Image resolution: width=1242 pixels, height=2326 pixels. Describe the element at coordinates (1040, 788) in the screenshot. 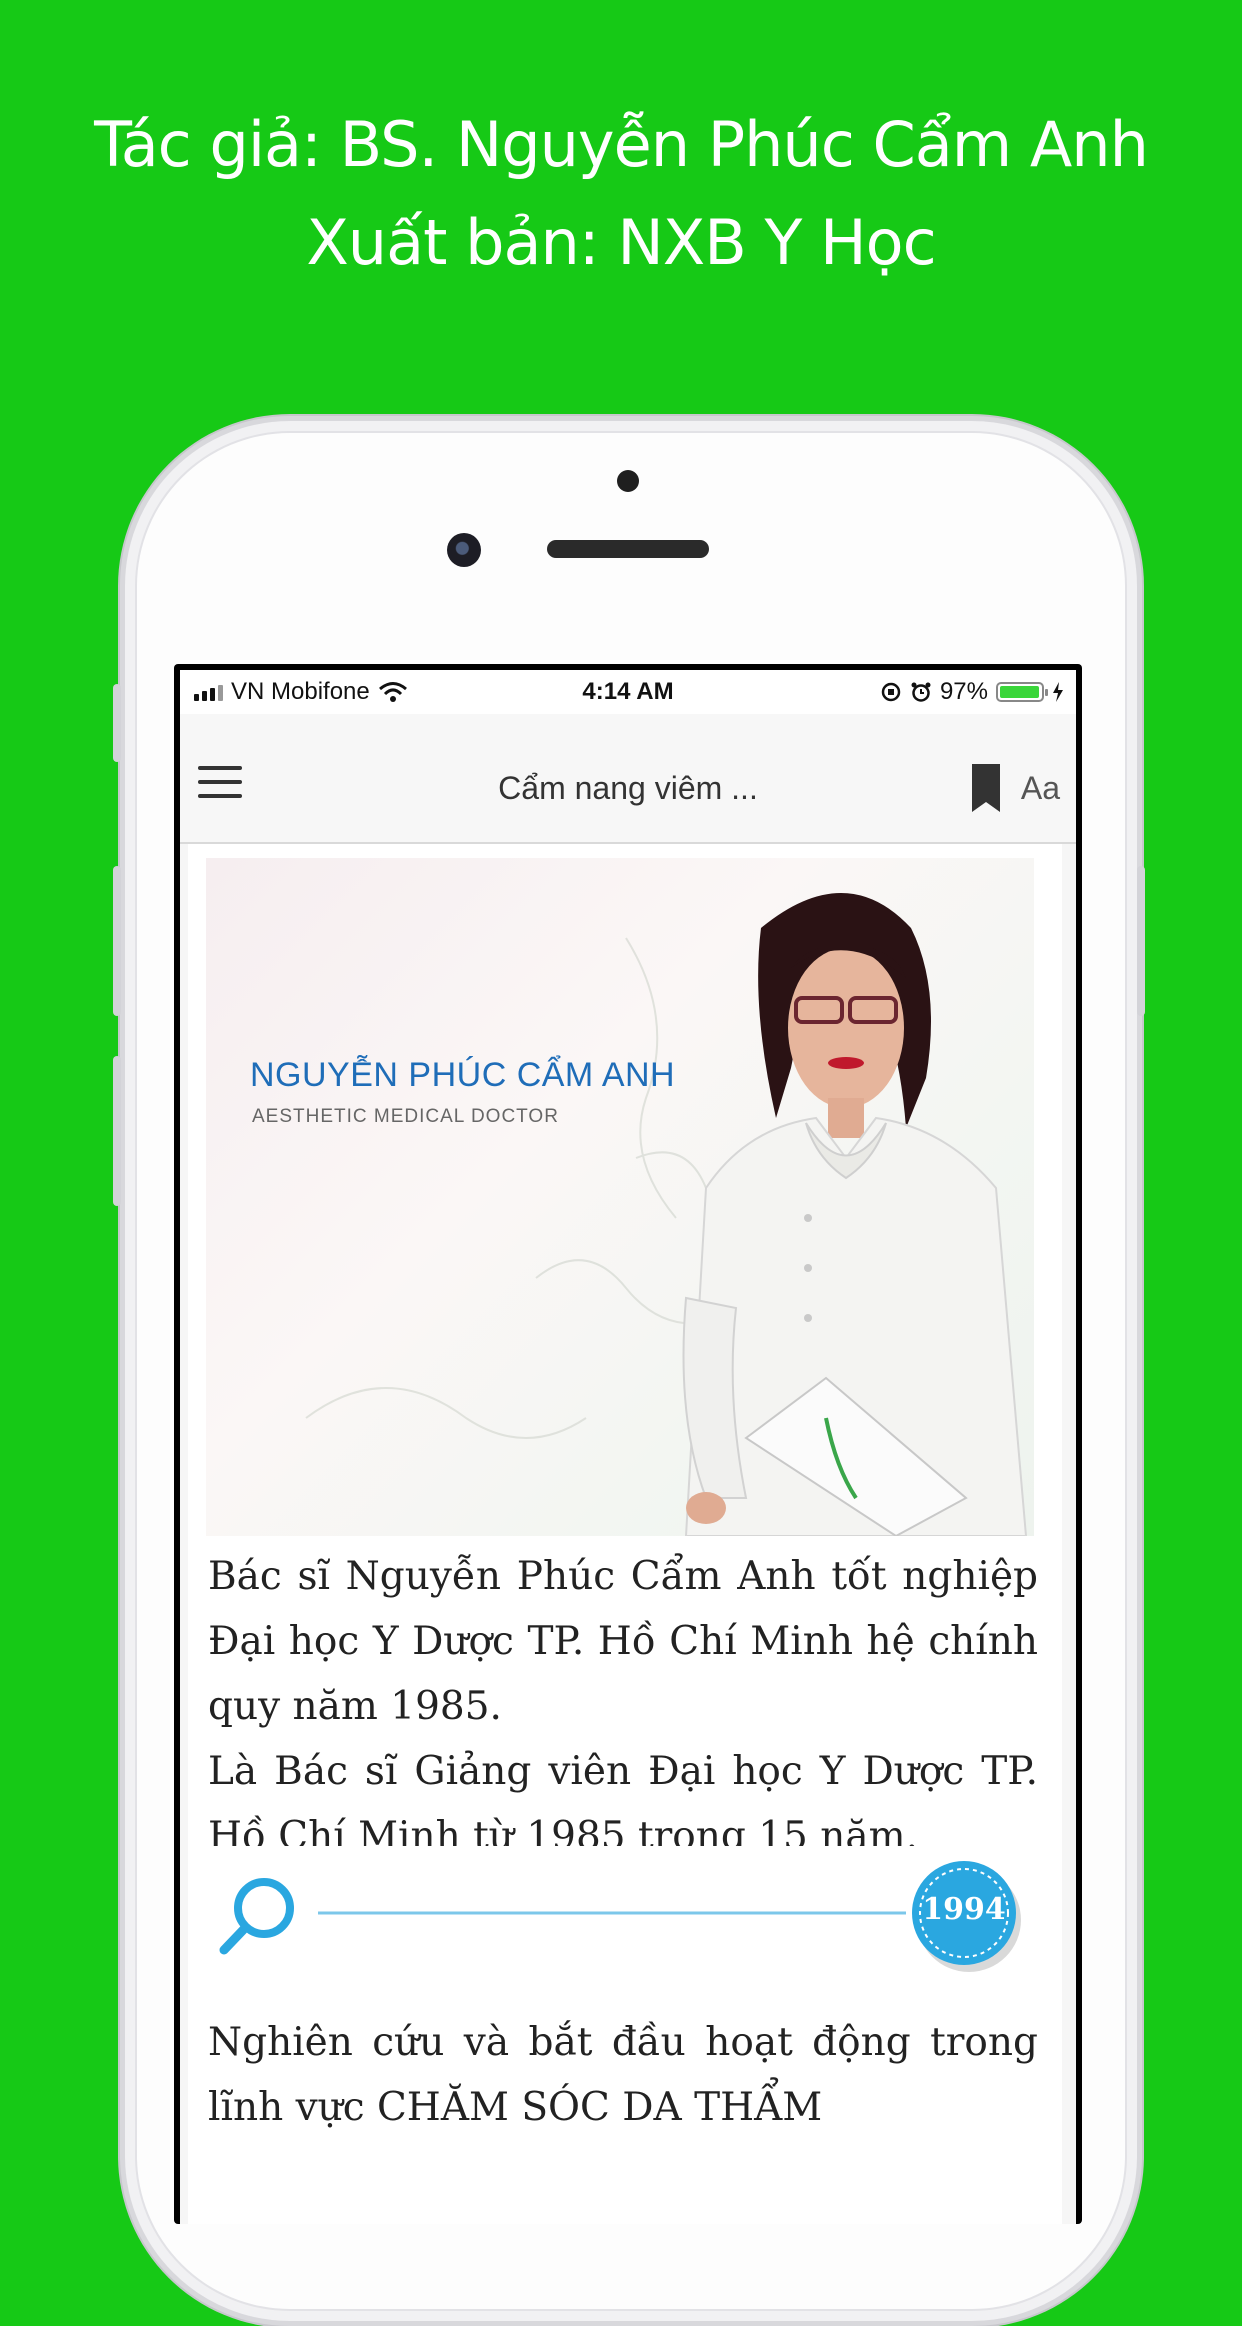

I see `font-settings-button: Aa` at that location.